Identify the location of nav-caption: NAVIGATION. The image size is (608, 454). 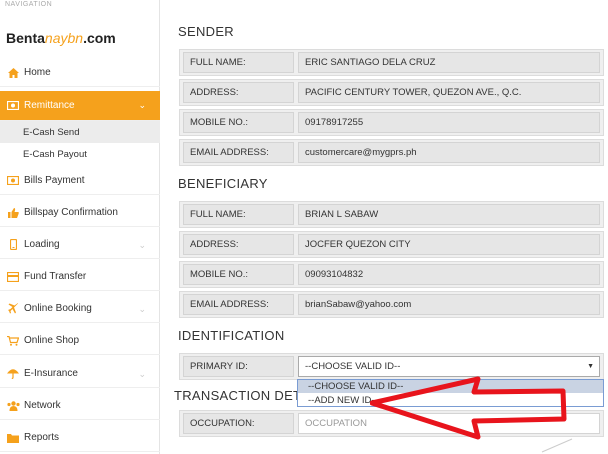
(29, 4).